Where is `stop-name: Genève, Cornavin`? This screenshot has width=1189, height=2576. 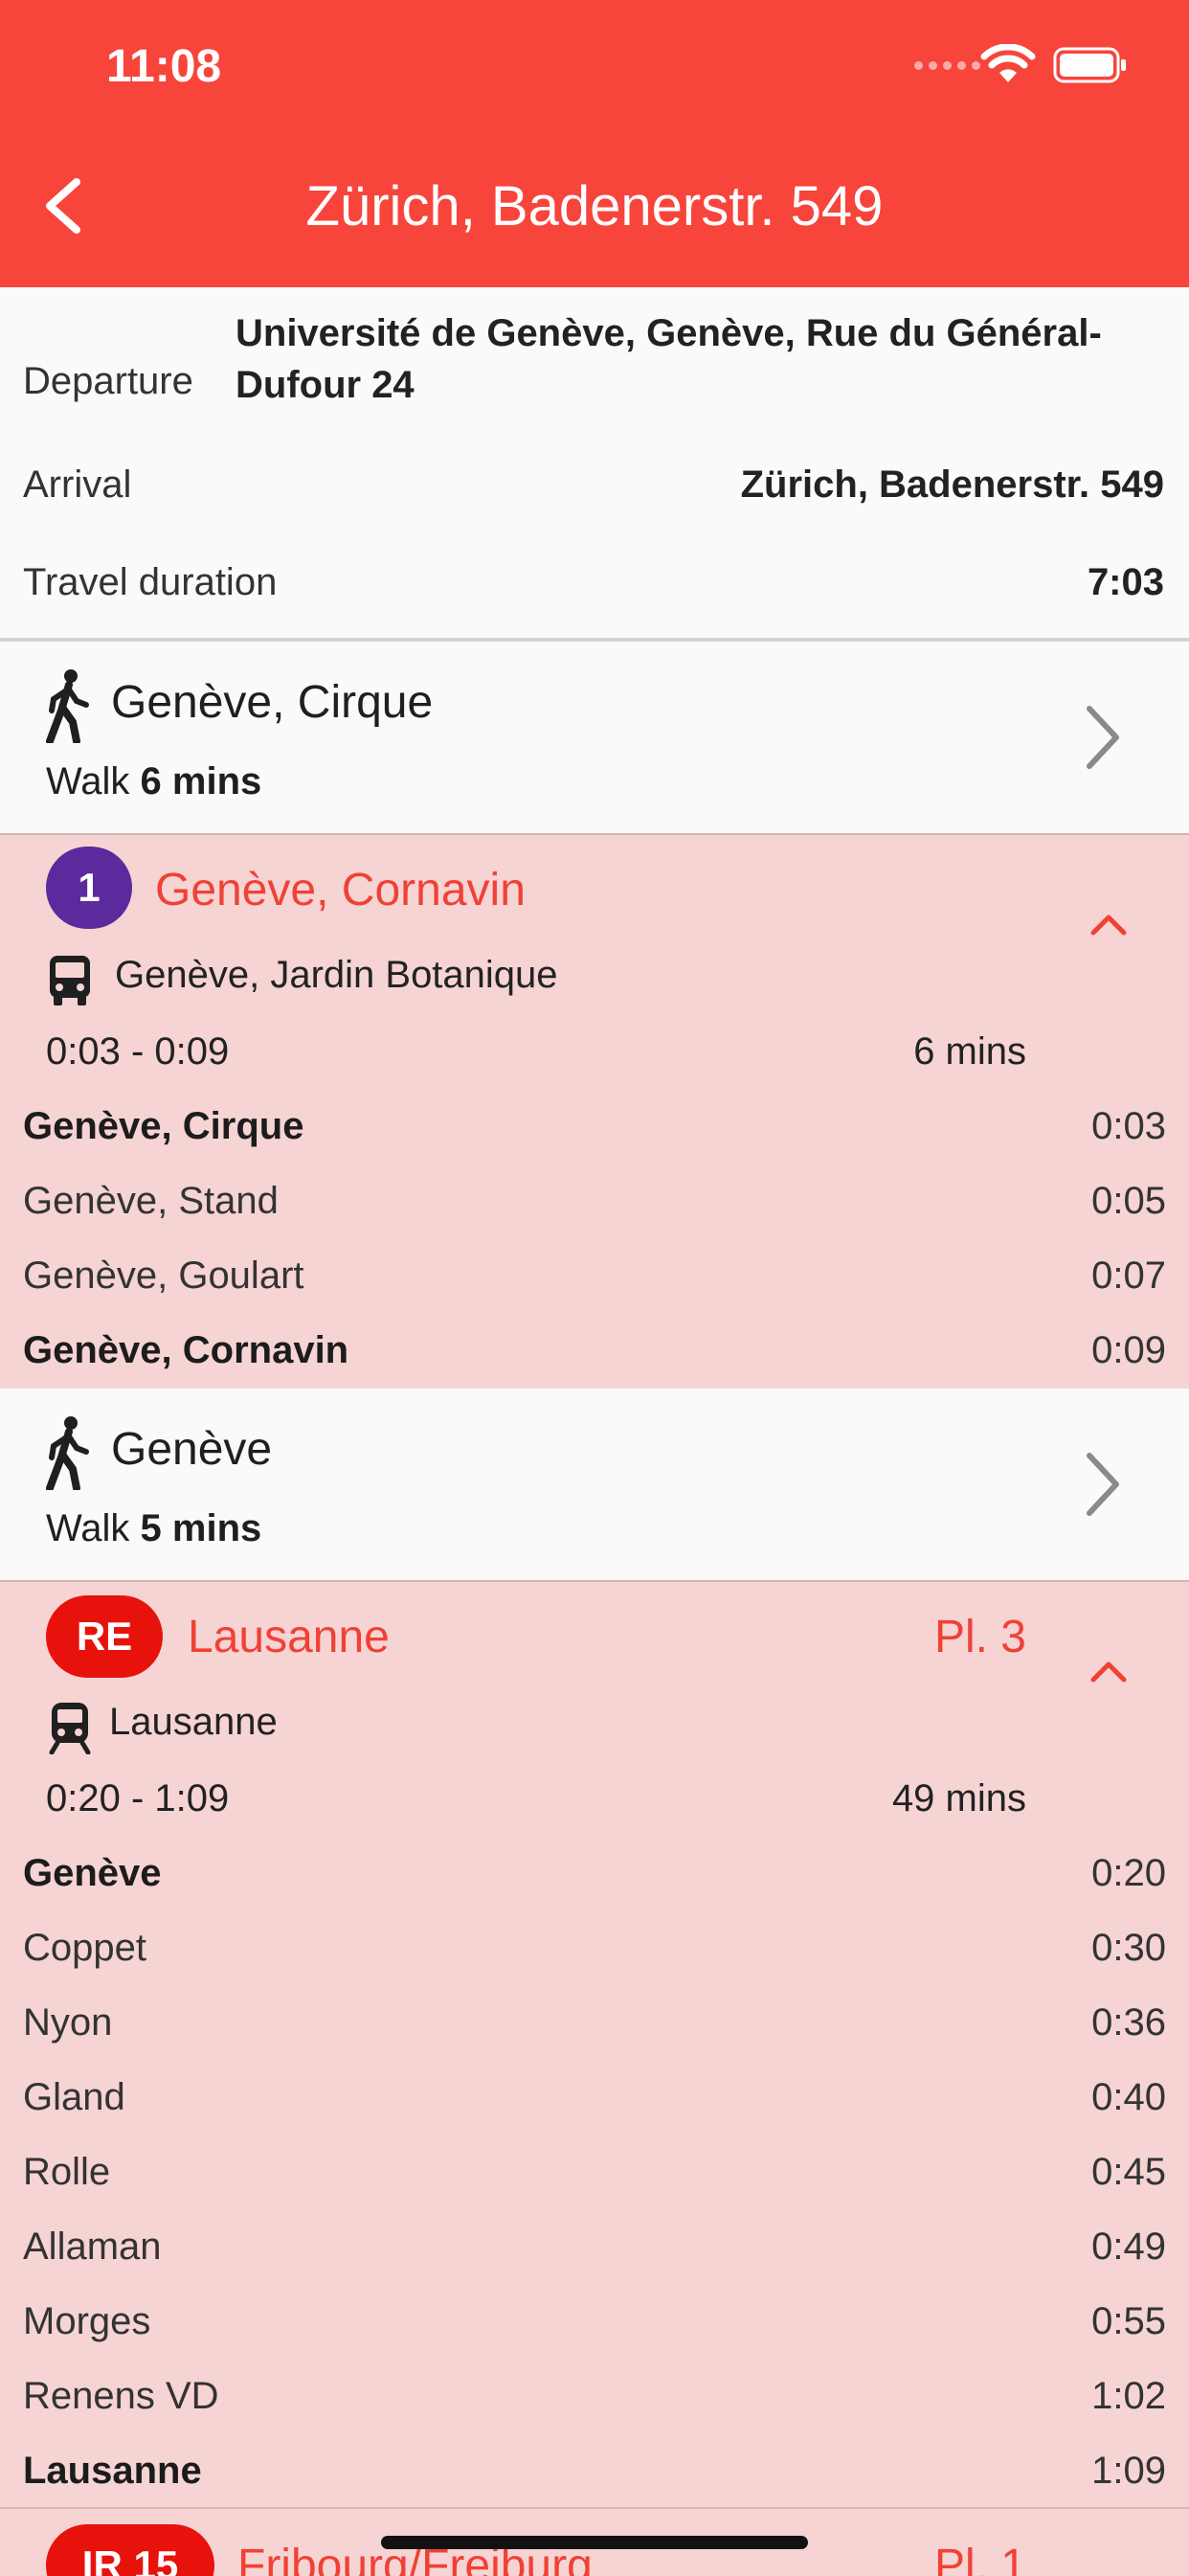 stop-name: Genève, Cornavin is located at coordinates (186, 1350).